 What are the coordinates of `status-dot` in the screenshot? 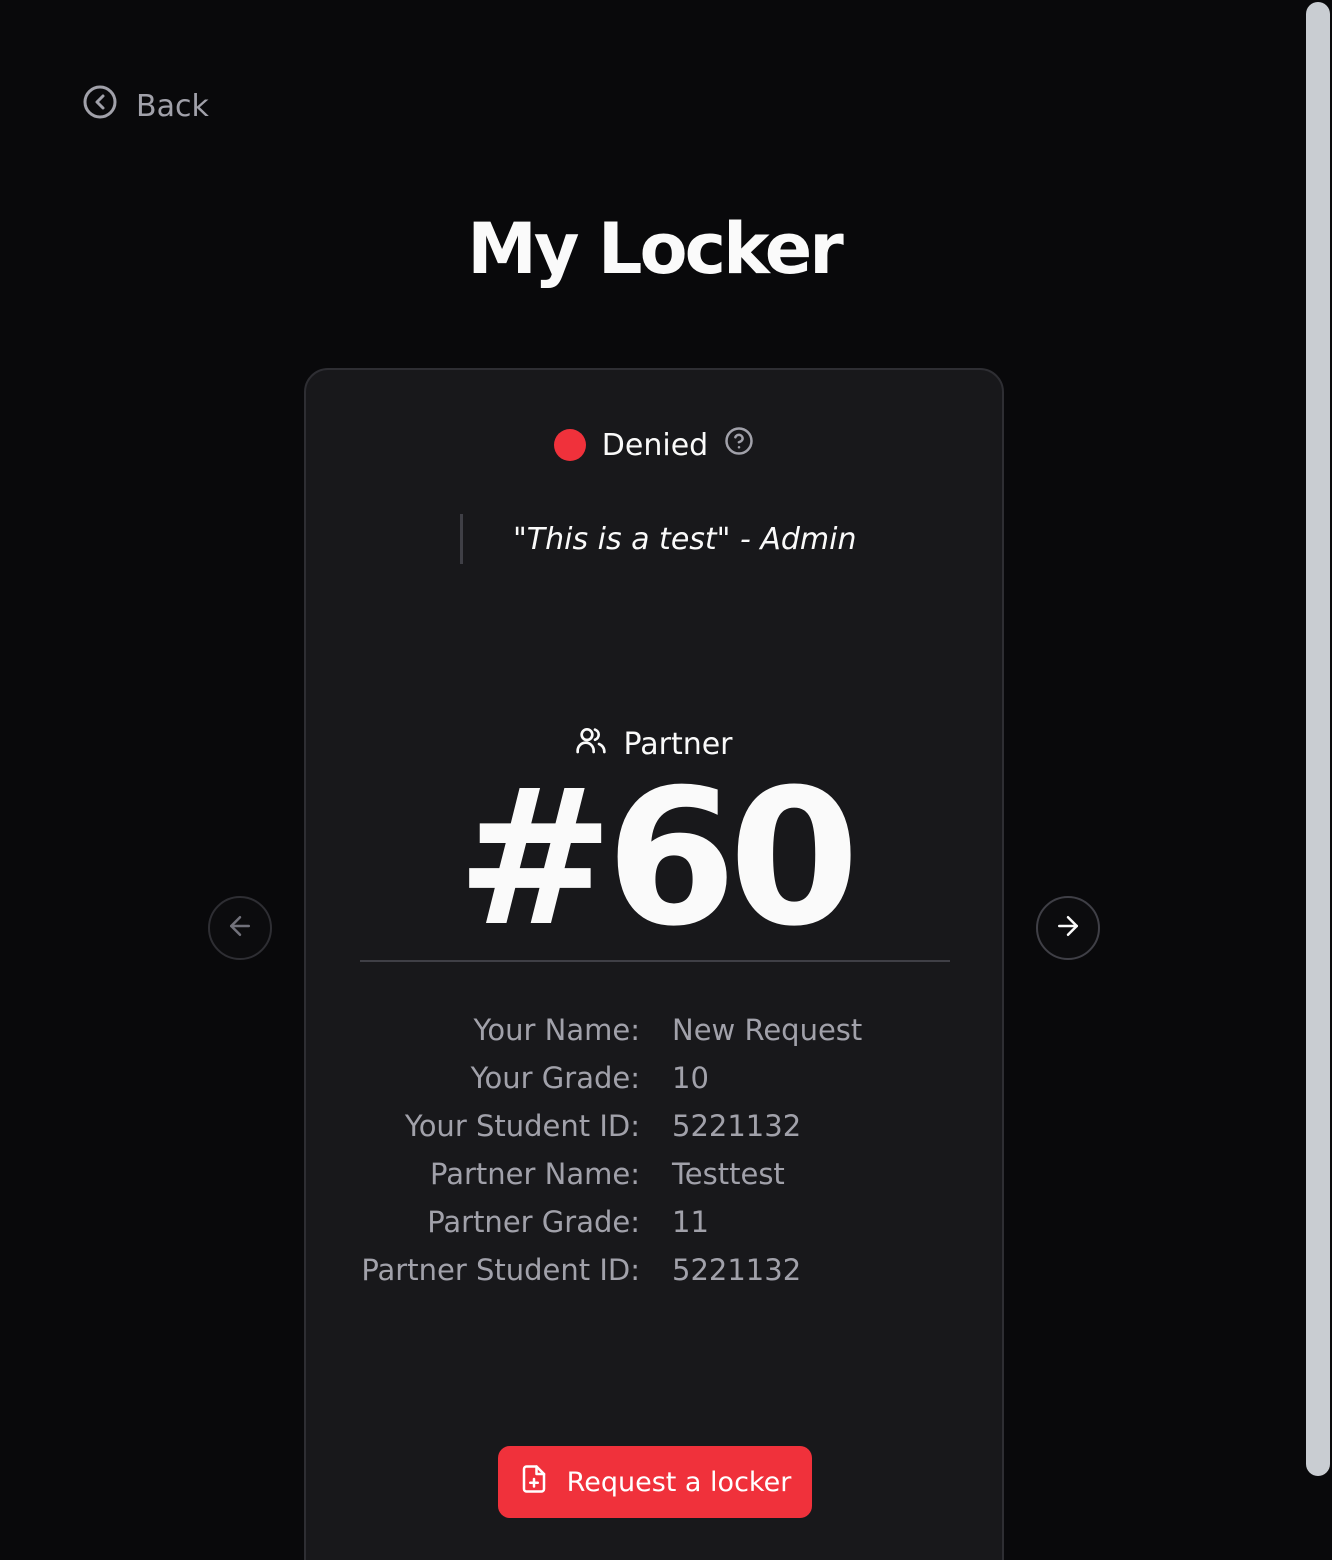 It's located at (569, 445).